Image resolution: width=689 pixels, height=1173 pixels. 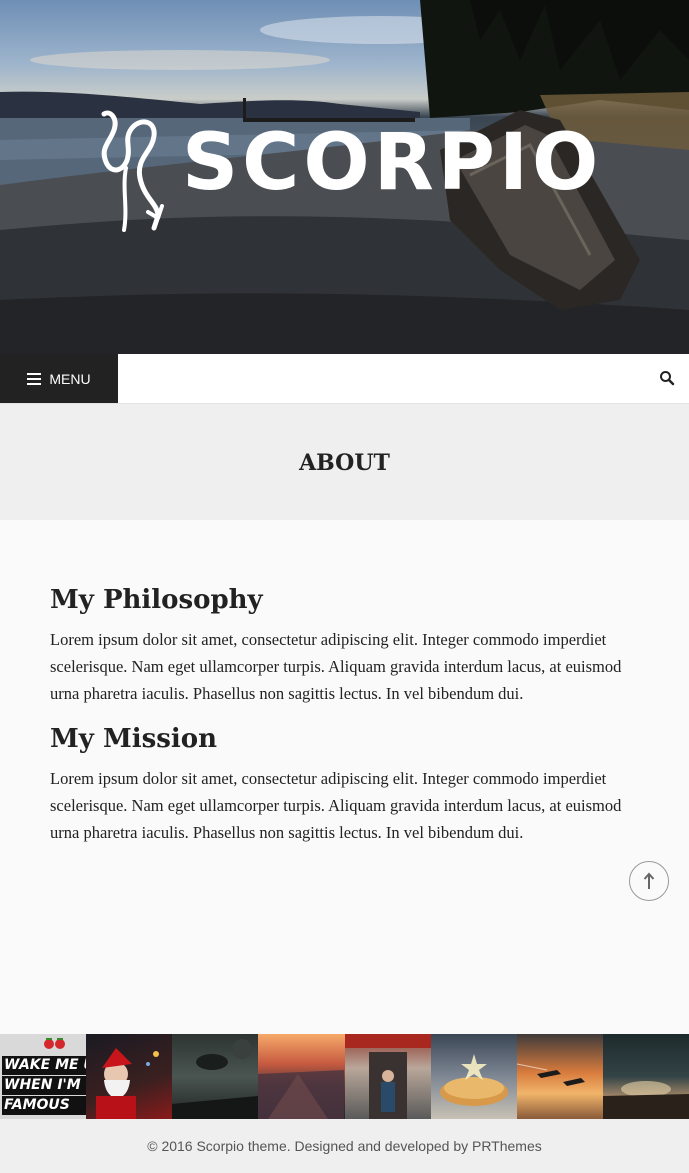 I want to click on pie-image, so click(x=473, y=1080).